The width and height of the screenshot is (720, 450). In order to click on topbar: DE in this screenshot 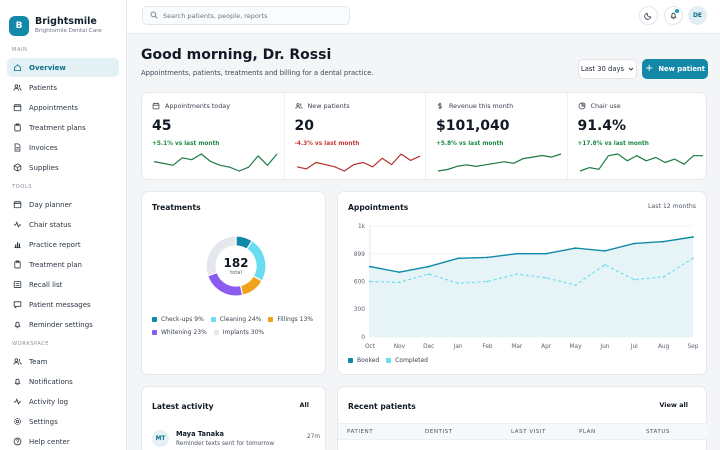, I will do `click(423, 17)`.